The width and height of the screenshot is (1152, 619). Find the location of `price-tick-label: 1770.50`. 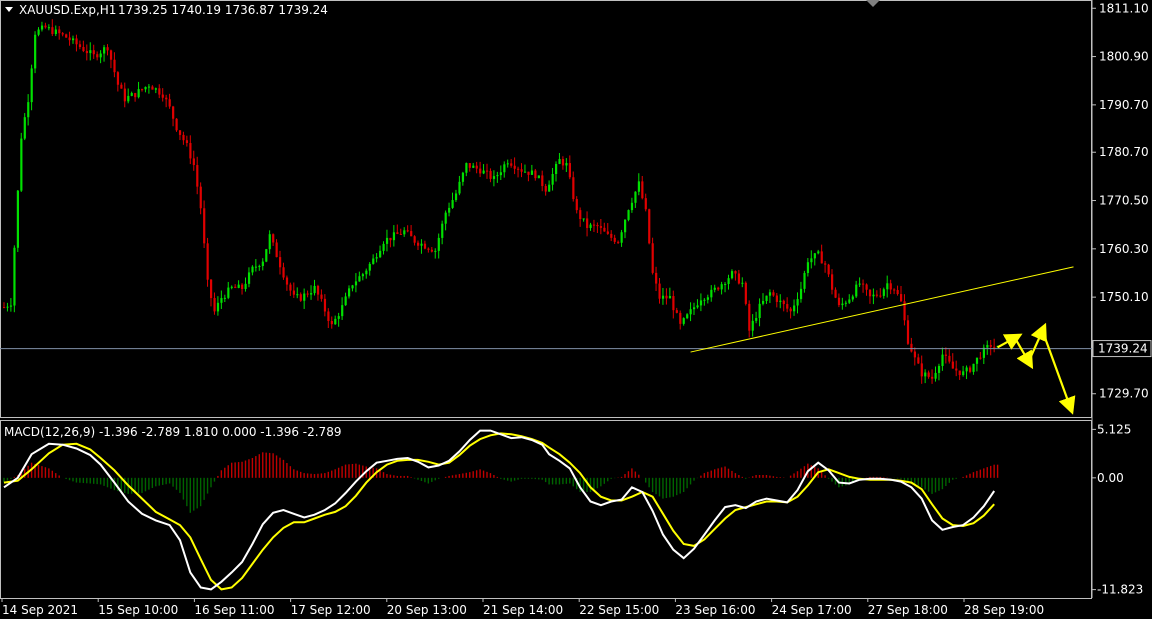

price-tick-label: 1770.50 is located at coordinates (1124, 201).